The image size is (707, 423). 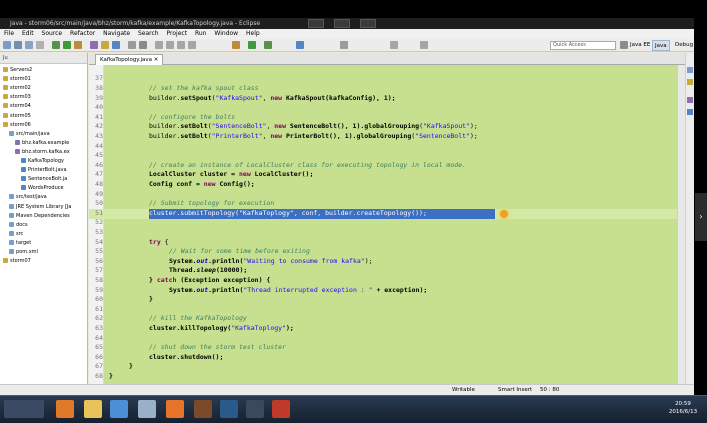 I want to click on menu-help: Help, so click(x=253, y=33).